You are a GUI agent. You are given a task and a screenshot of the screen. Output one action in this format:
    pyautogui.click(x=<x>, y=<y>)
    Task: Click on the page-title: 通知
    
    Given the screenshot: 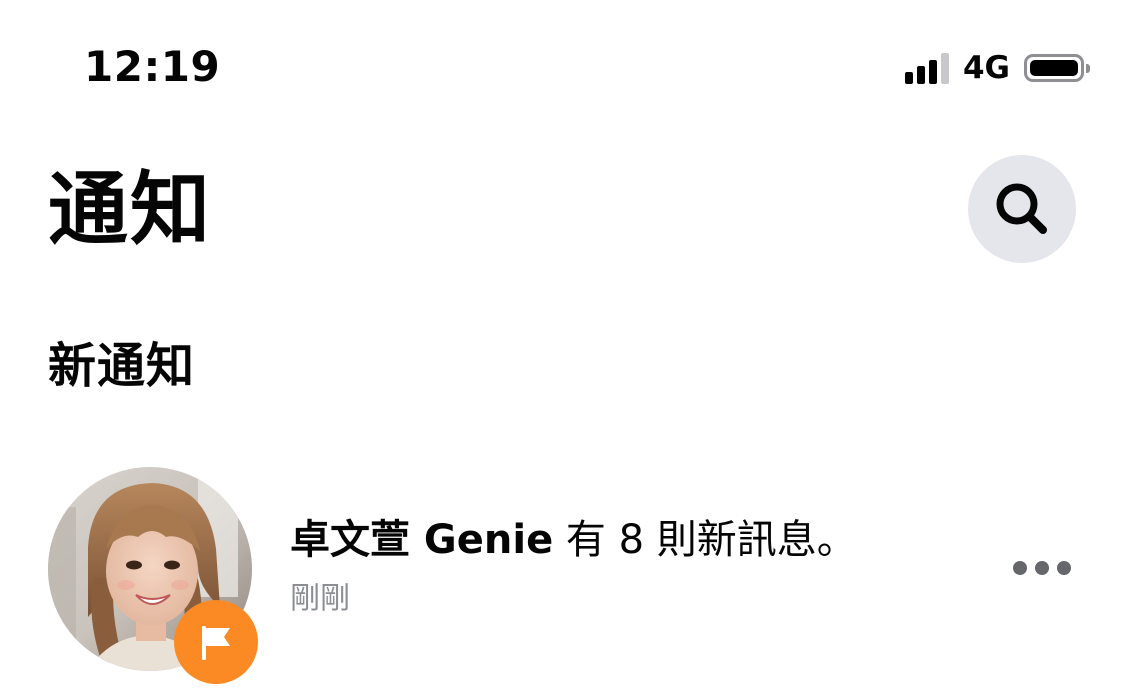 What is the action you would take?
    pyautogui.click(x=130, y=209)
    